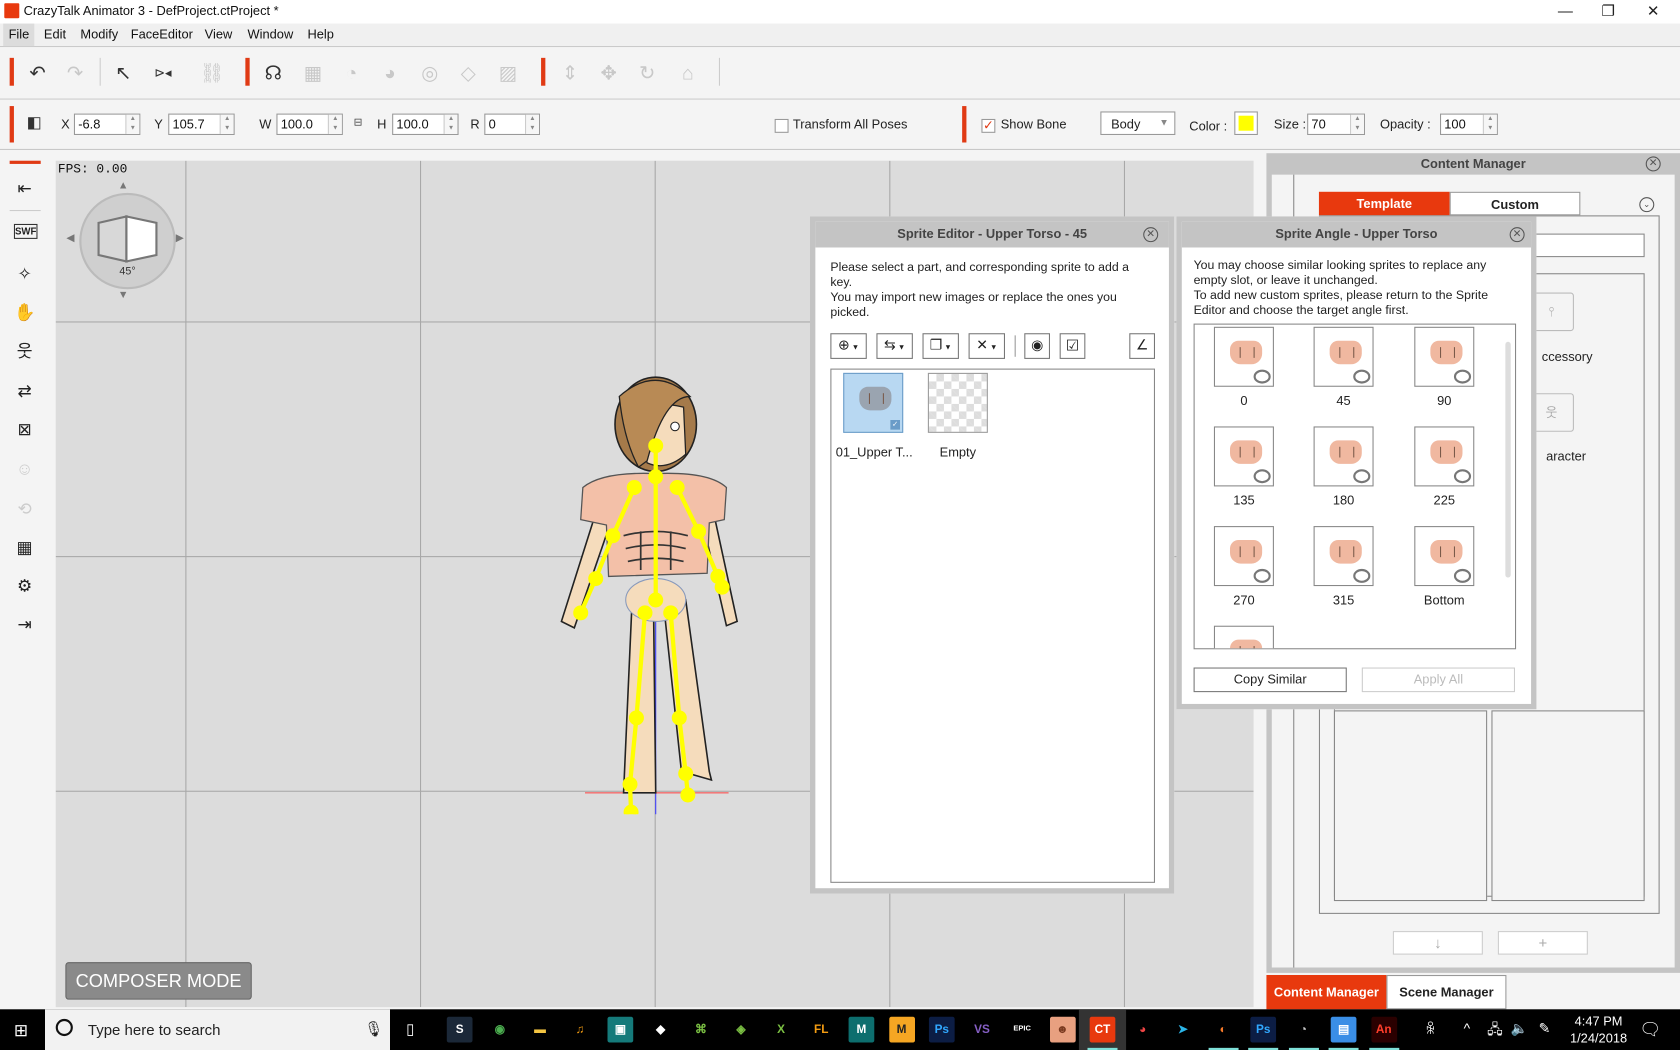  I want to click on angle-slot-bottom, so click(1444, 556).